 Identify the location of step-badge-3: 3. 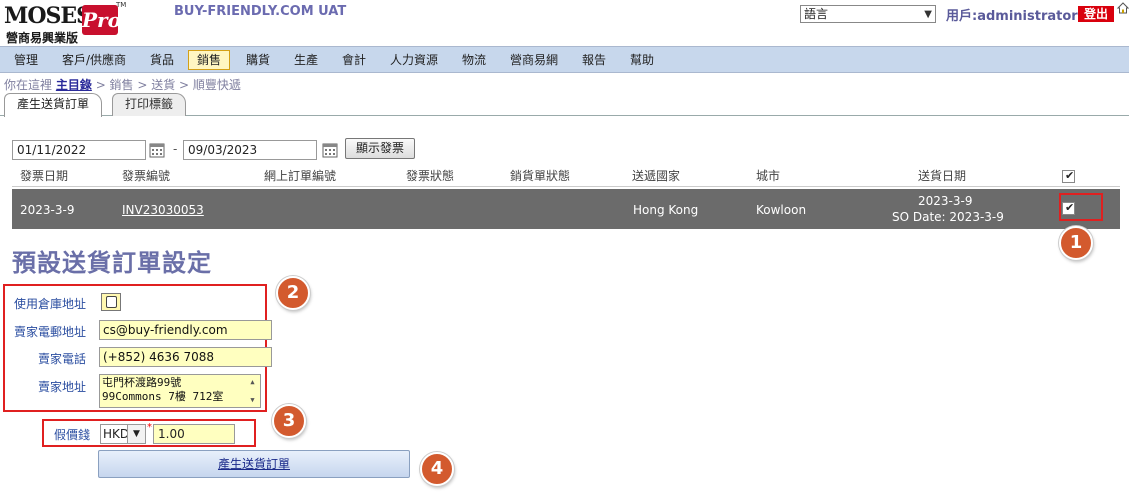
(289, 421).